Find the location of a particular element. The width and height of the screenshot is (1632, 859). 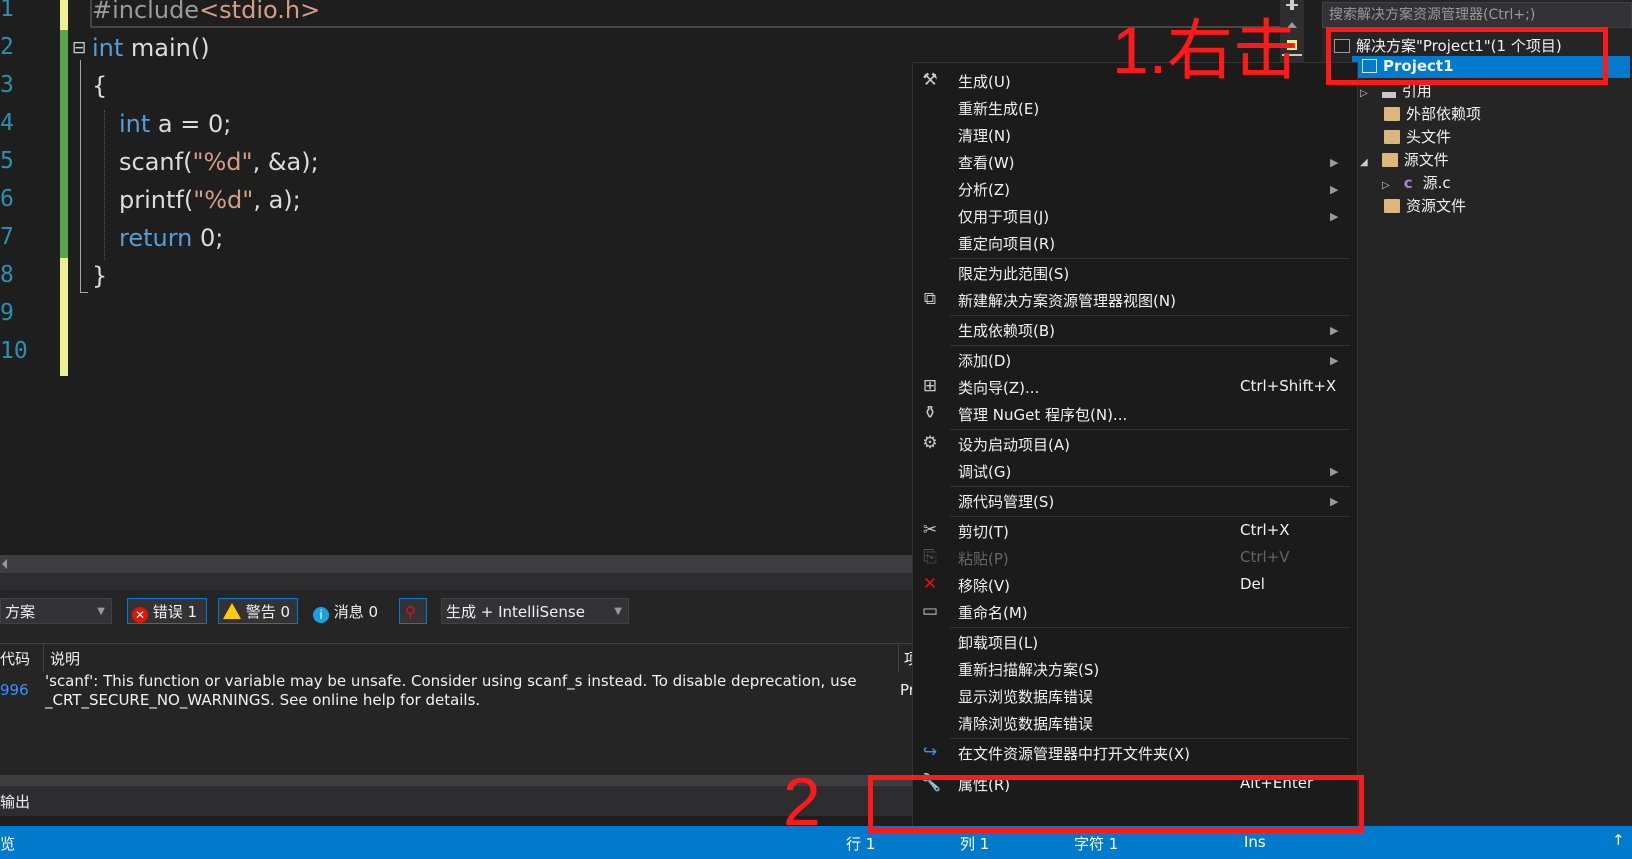

editor-horizontal-scrollbar is located at coordinates (457, 564).